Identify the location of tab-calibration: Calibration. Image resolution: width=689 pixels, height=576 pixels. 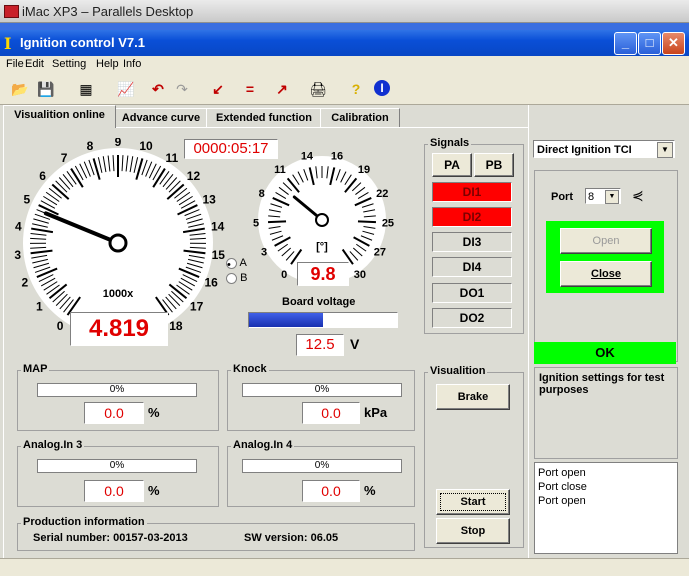
(360, 118).